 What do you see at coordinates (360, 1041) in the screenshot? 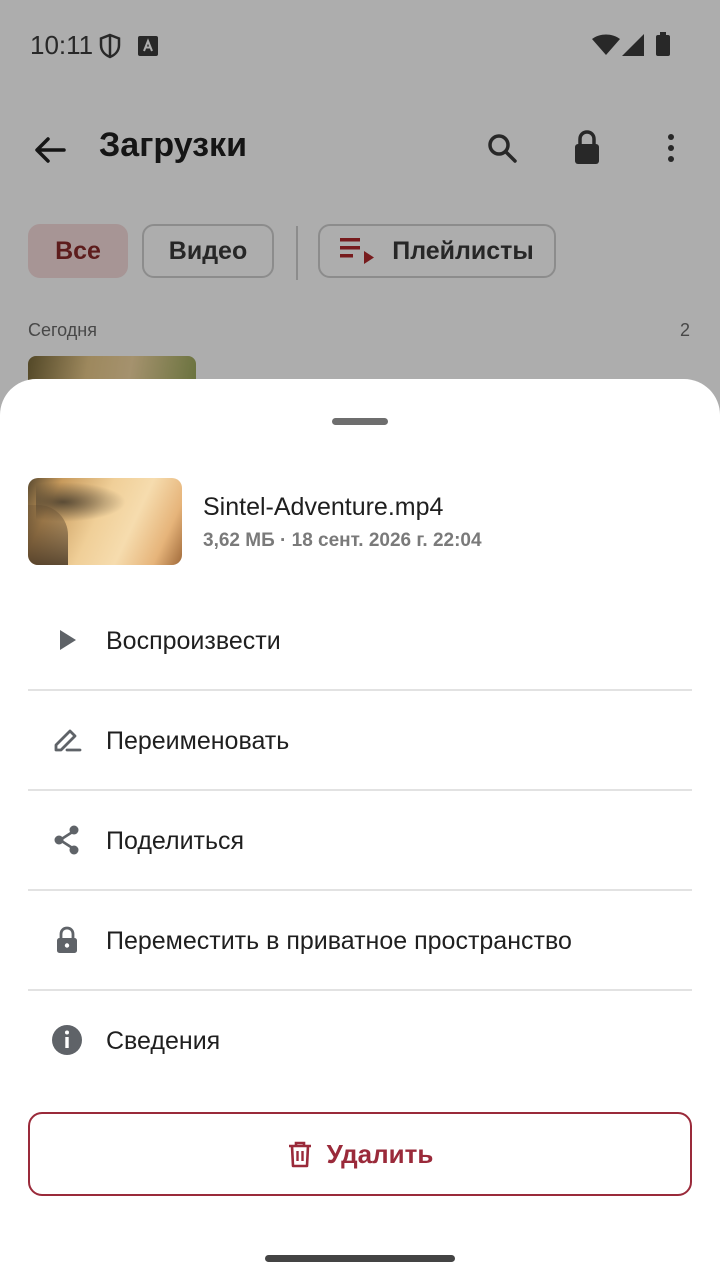
I see `menu-item-details: Сведения` at bounding box center [360, 1041].